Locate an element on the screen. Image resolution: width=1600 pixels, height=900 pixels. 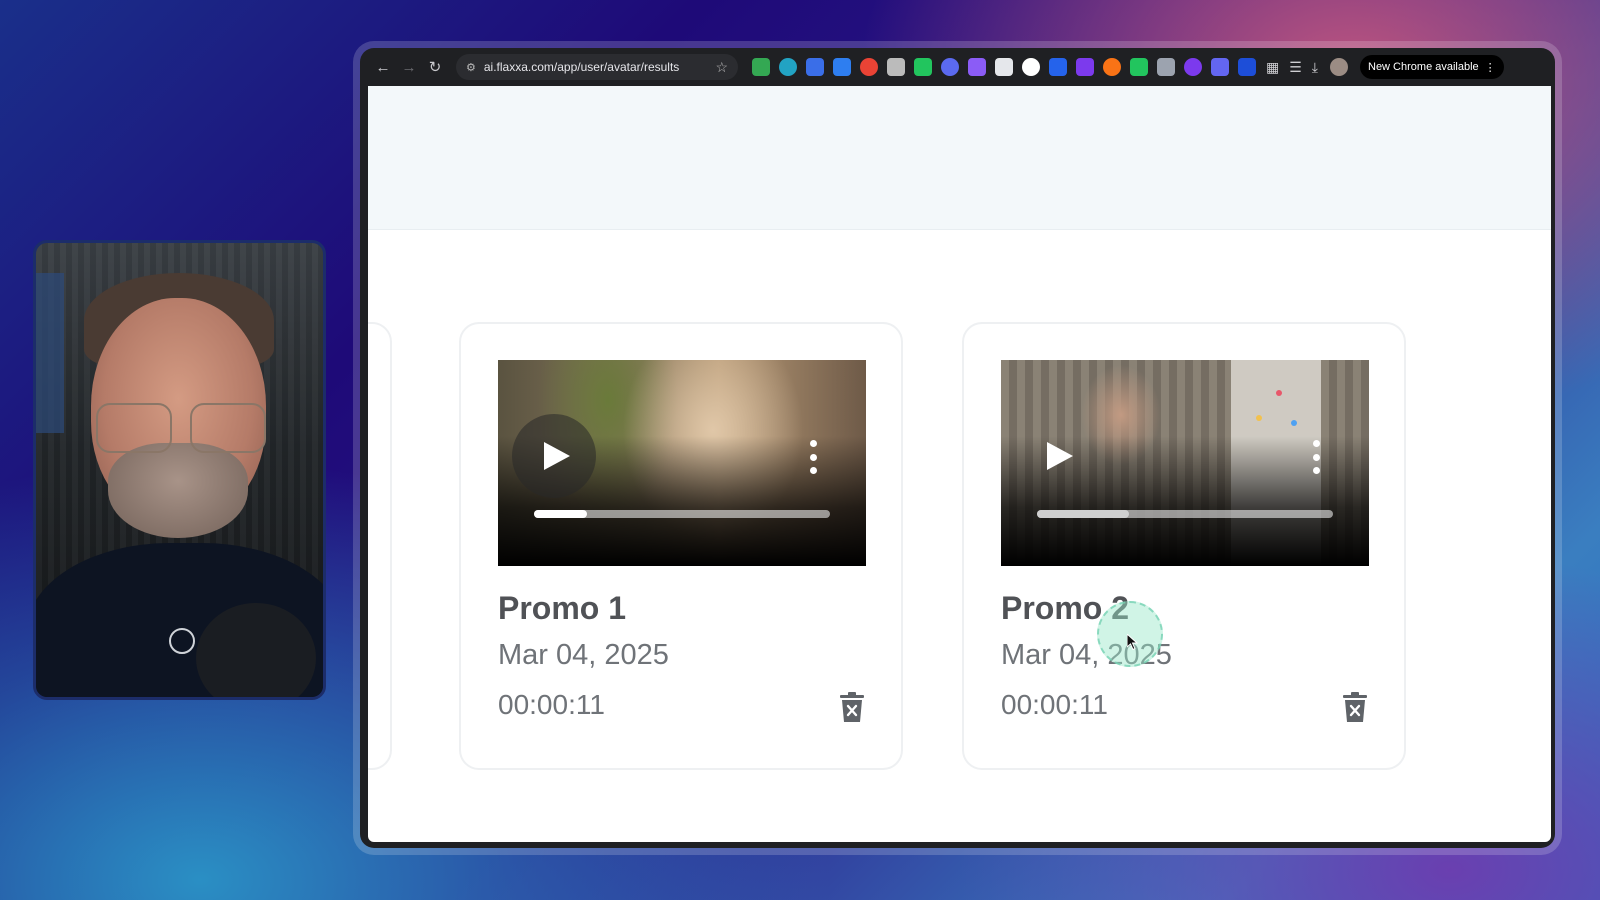
video-title: Promo 1 is located at coordinates (562, 608).